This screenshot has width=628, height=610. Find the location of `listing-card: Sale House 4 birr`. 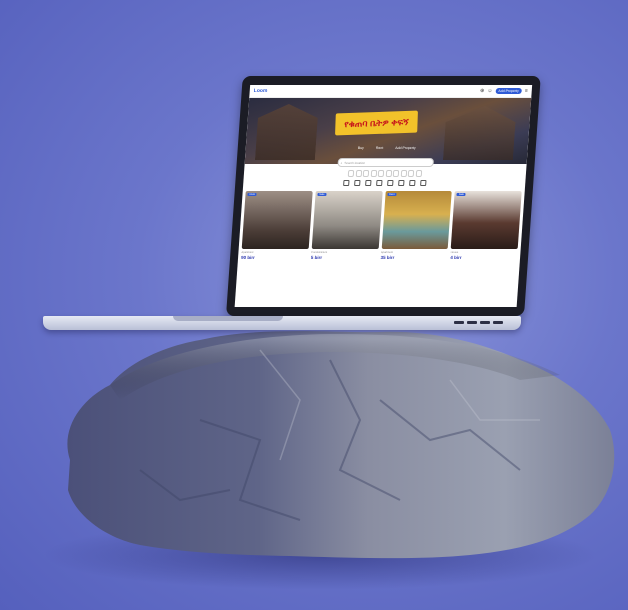

listing-card: Sale House 4 birr is located at coordinates (486, 226).